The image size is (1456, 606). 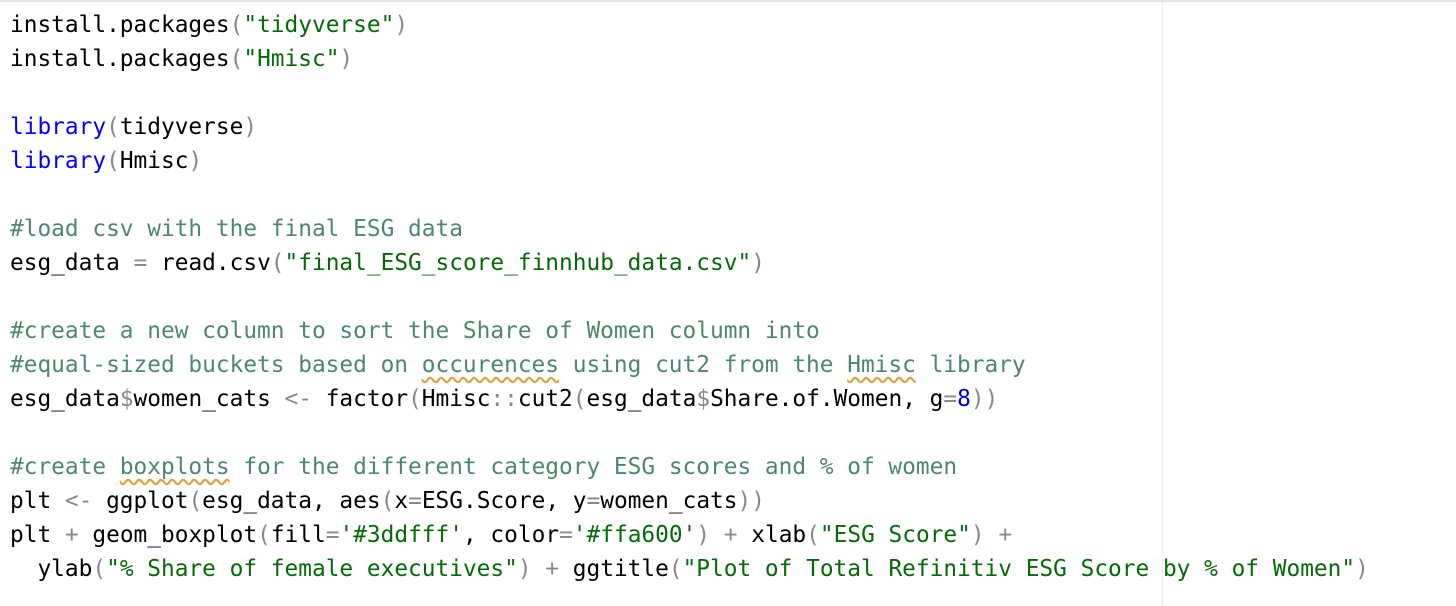 What do you see at coordinates (689, 59) in the screenshot?
I see `code-line: install.packages("Hmisc")` at bounding box center [689, 59].